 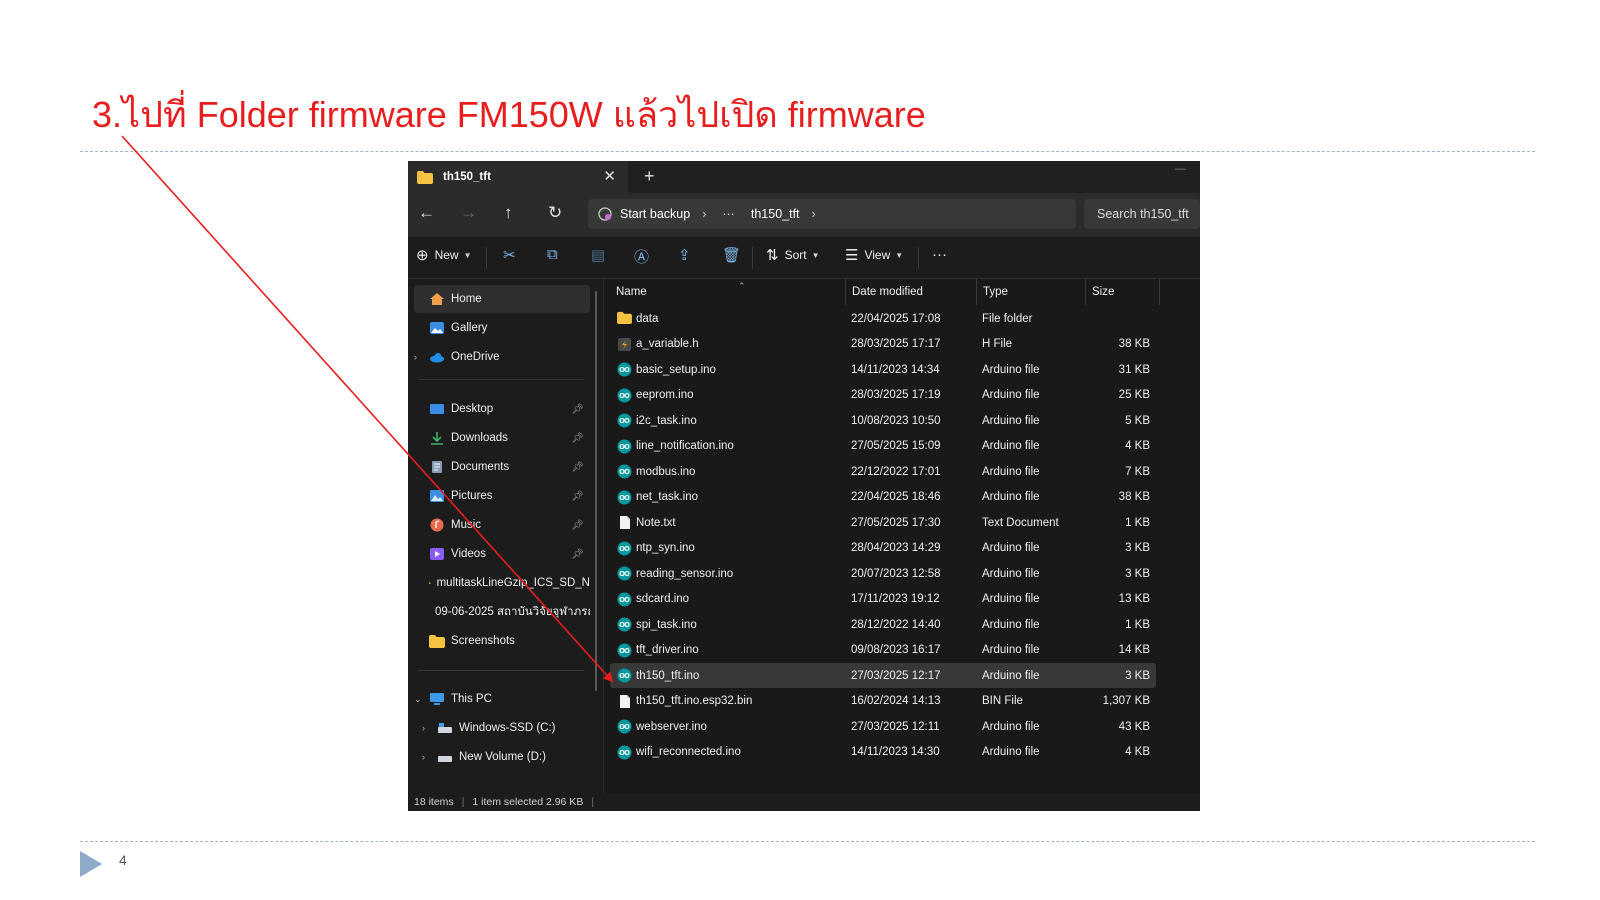 What do you see at coordinates (896, 471) in the screenshot?
I see `file-date: 22/12/2022 17:01` at bounding box center [896, 471].